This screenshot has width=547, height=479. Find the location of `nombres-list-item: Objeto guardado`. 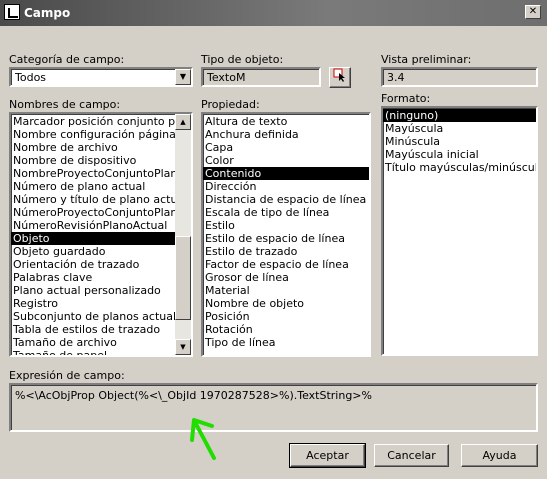

nombres-list-item: Objeto guardado is located at coordinates (93, 251).